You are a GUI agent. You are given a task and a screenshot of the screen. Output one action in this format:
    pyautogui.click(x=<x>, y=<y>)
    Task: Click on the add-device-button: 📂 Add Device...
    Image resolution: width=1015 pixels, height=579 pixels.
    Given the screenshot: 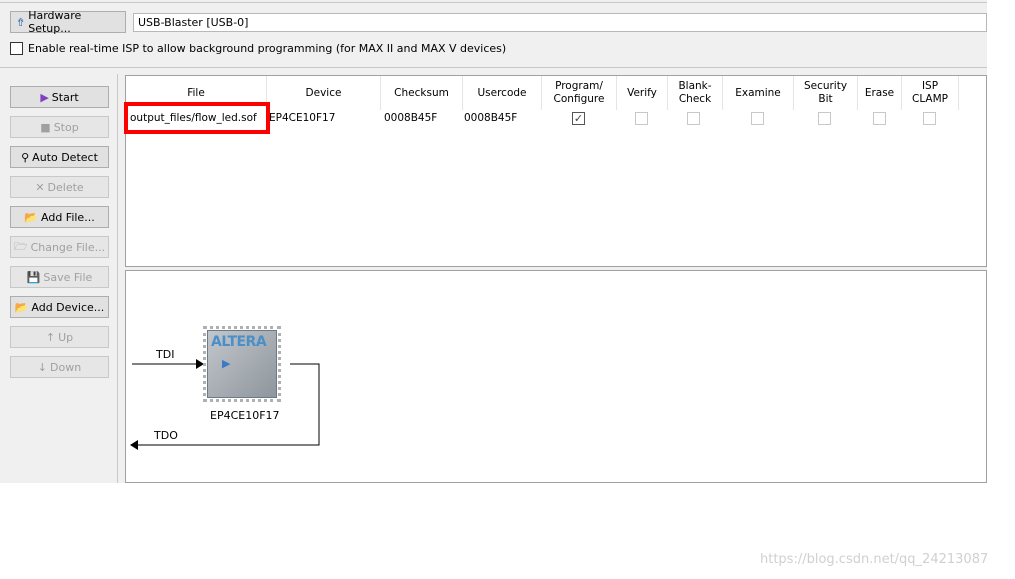 What is the action you would take?
    pyautogui.click(x=59, y=307)
    